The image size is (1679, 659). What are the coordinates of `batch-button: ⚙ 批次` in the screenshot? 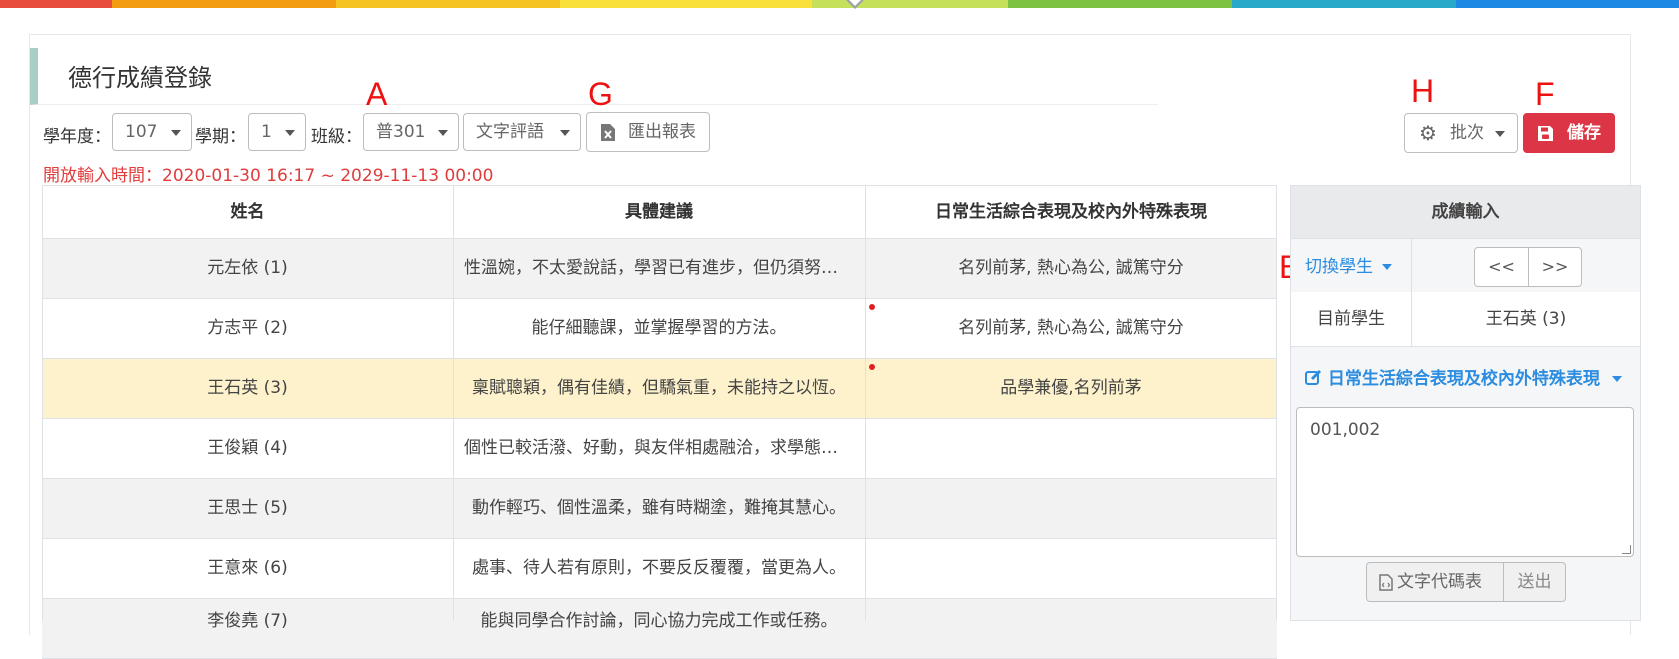 It's located at (1461, 133).